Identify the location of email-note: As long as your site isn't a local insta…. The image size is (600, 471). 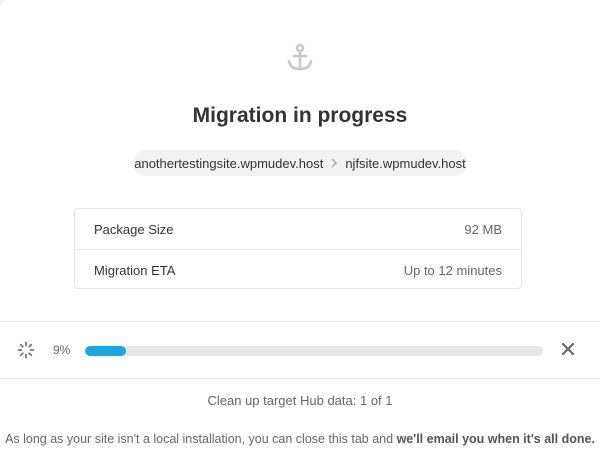
(300, 439).